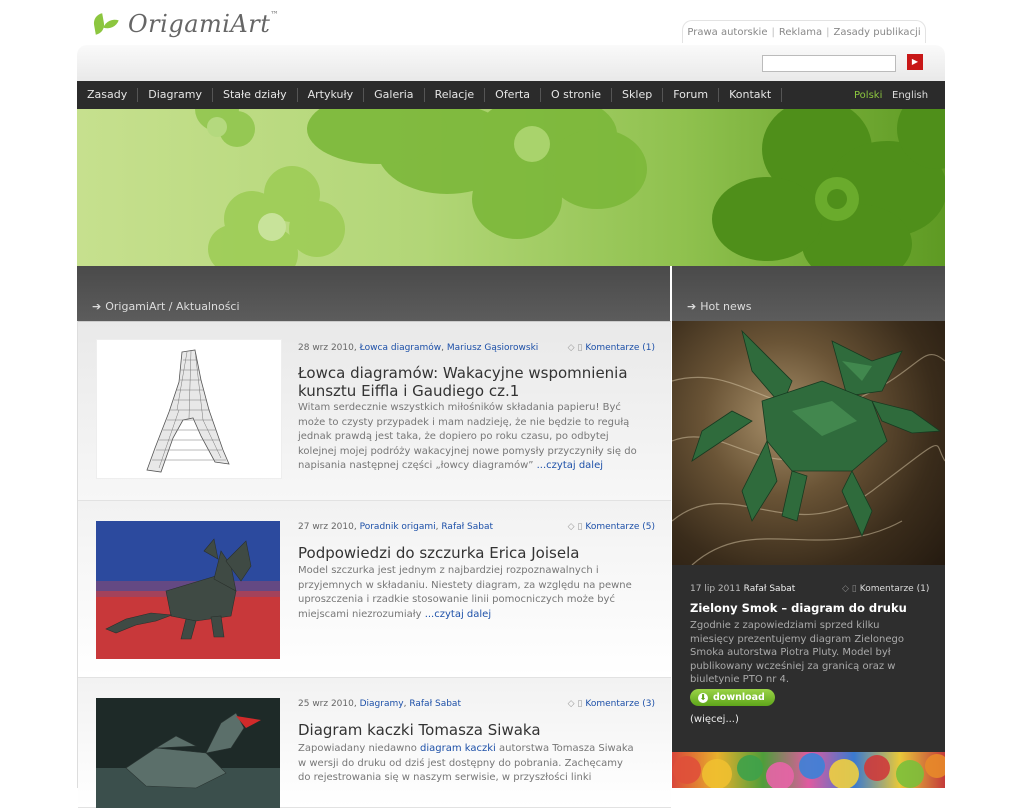 The image size is (1024, 808). Describe the element at coordinates (876, 32) in the screenshot. I see `link-zasady-publikacji: Zasady publikacji` at that location.